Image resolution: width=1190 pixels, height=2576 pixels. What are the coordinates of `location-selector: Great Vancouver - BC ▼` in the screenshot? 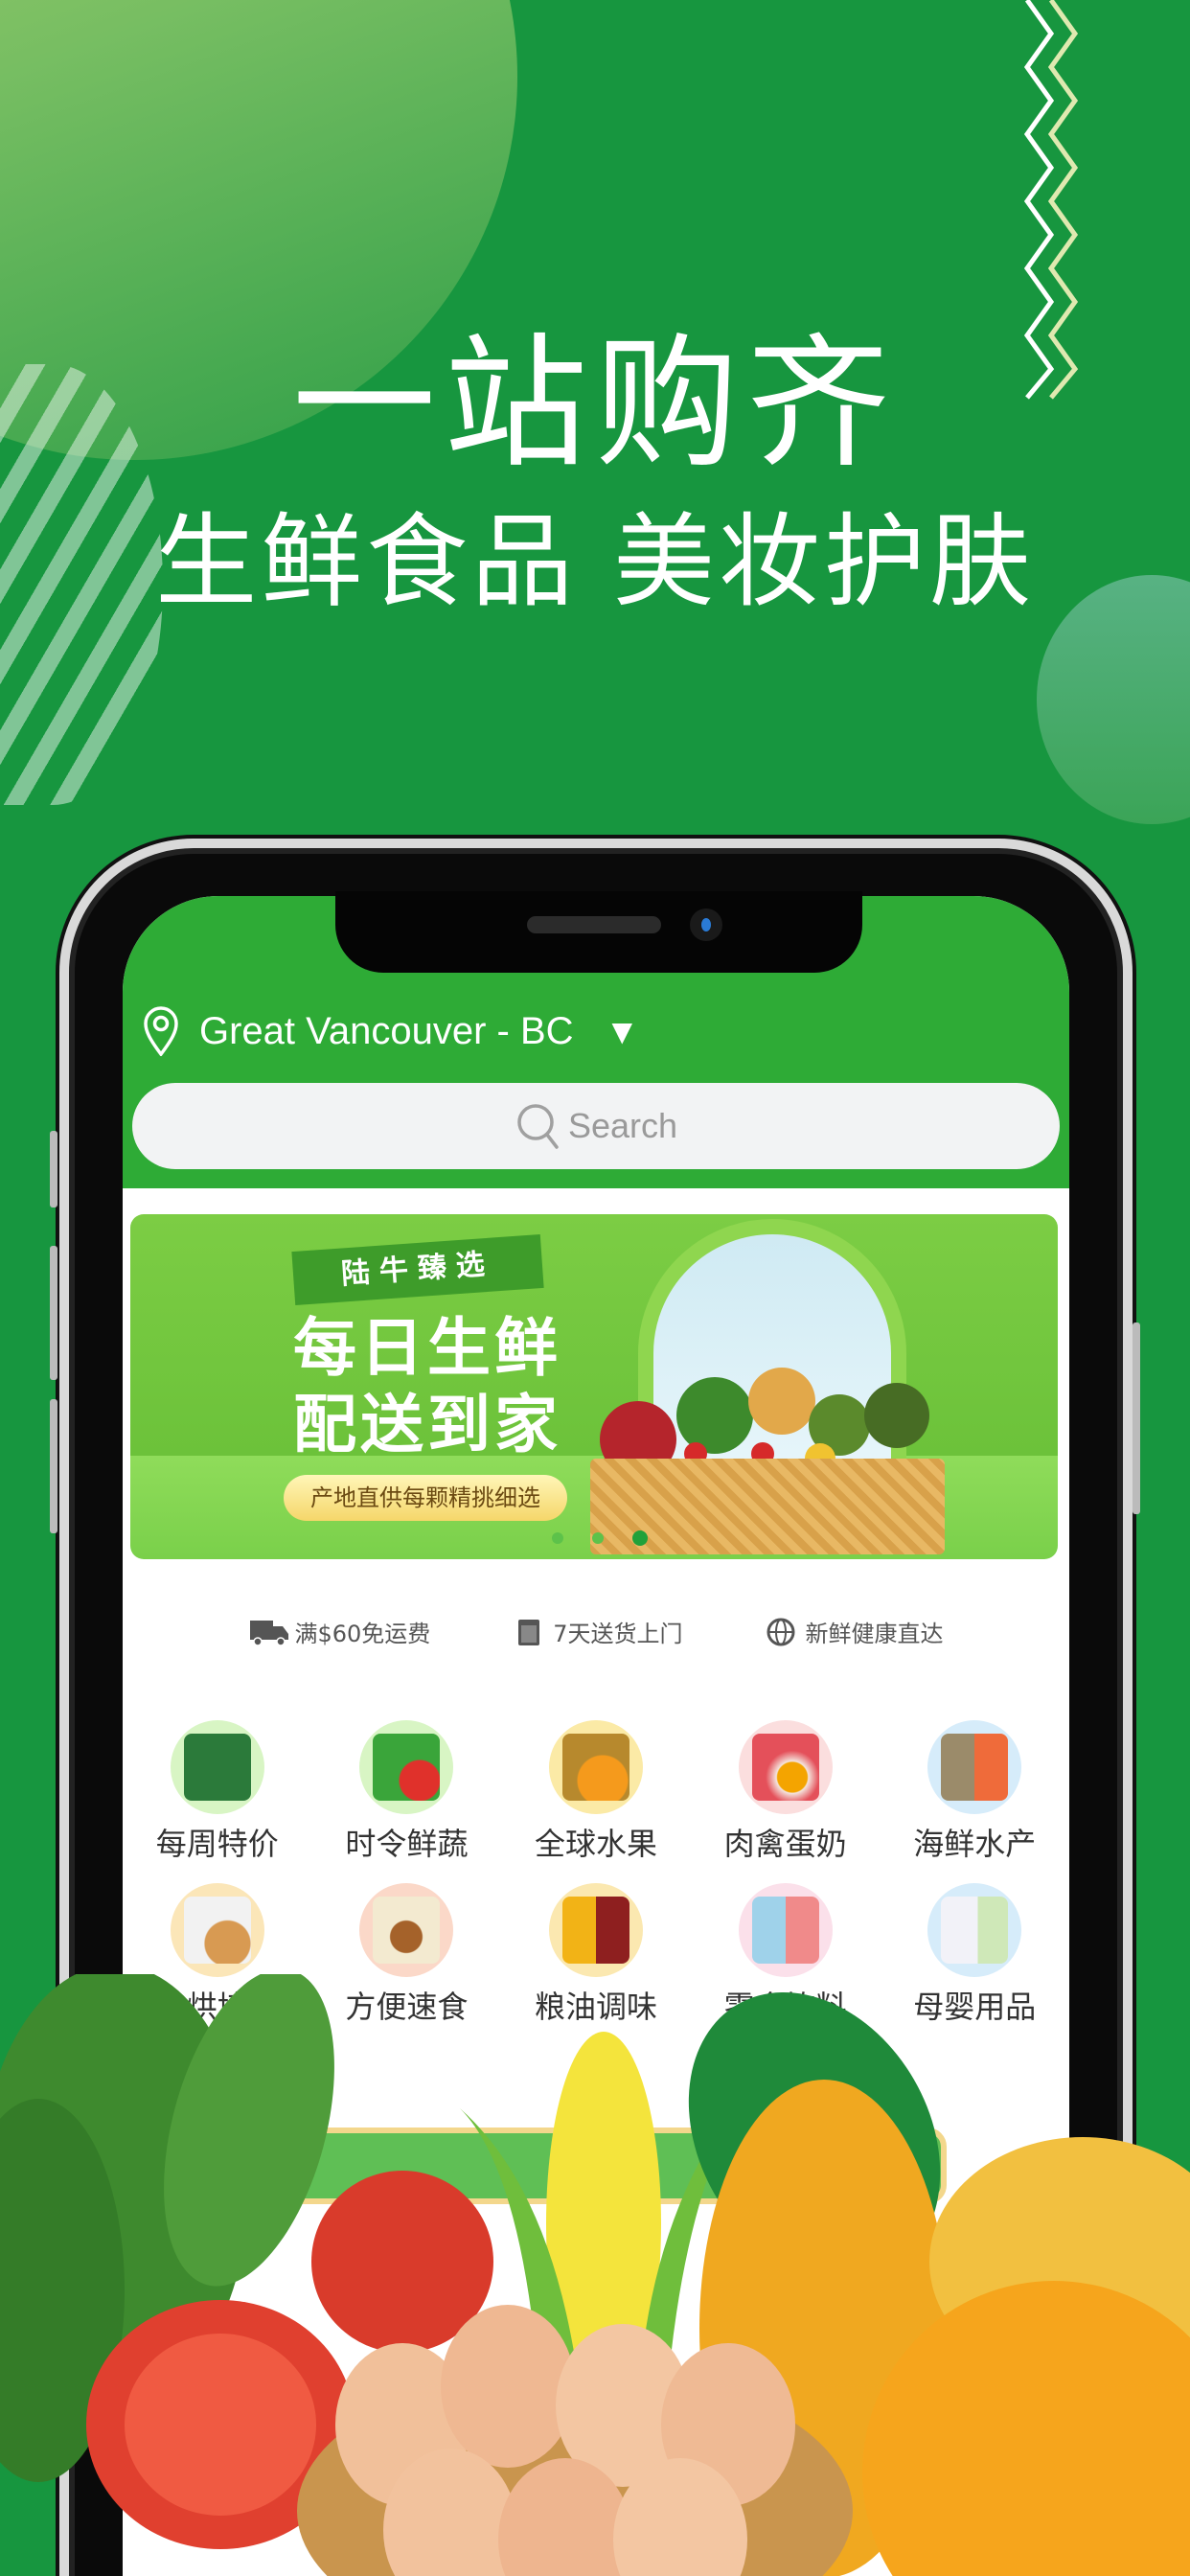 It's located at (387, 1031).